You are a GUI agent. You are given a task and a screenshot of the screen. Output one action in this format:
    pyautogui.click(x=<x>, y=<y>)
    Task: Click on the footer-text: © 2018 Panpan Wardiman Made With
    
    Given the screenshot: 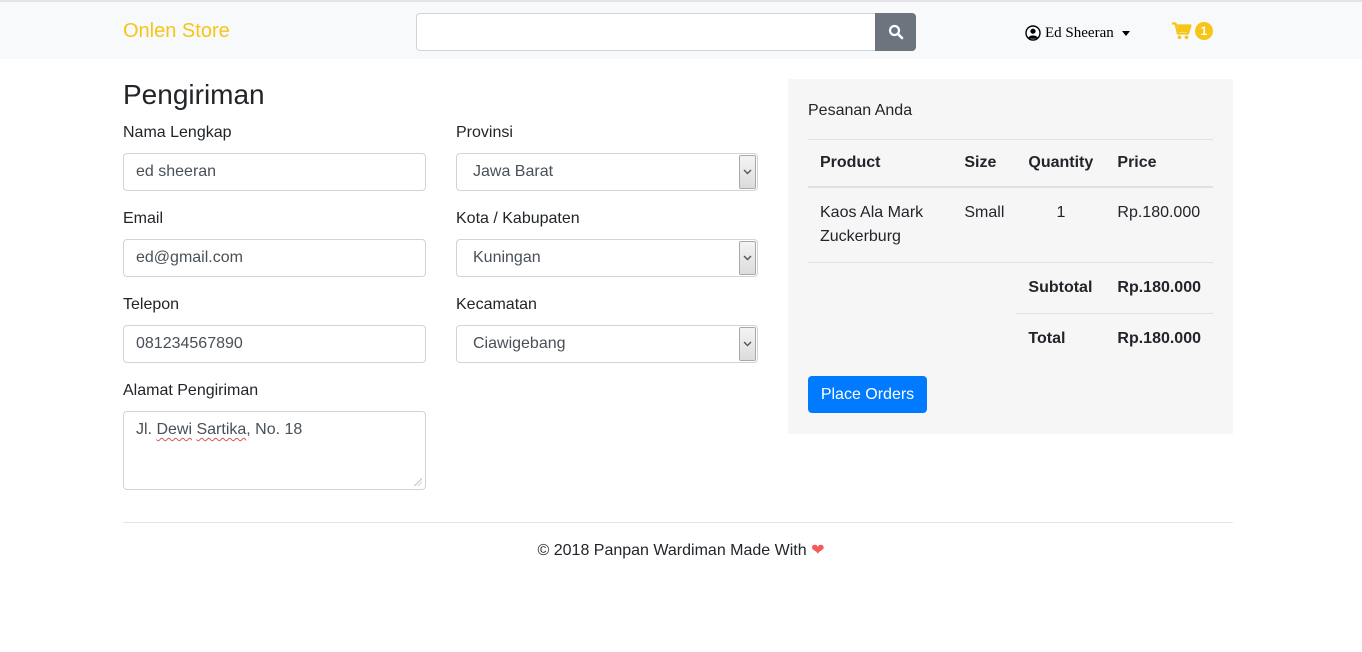 What is the action you would take?
    pyautogui.click(x=672, y=550)
    